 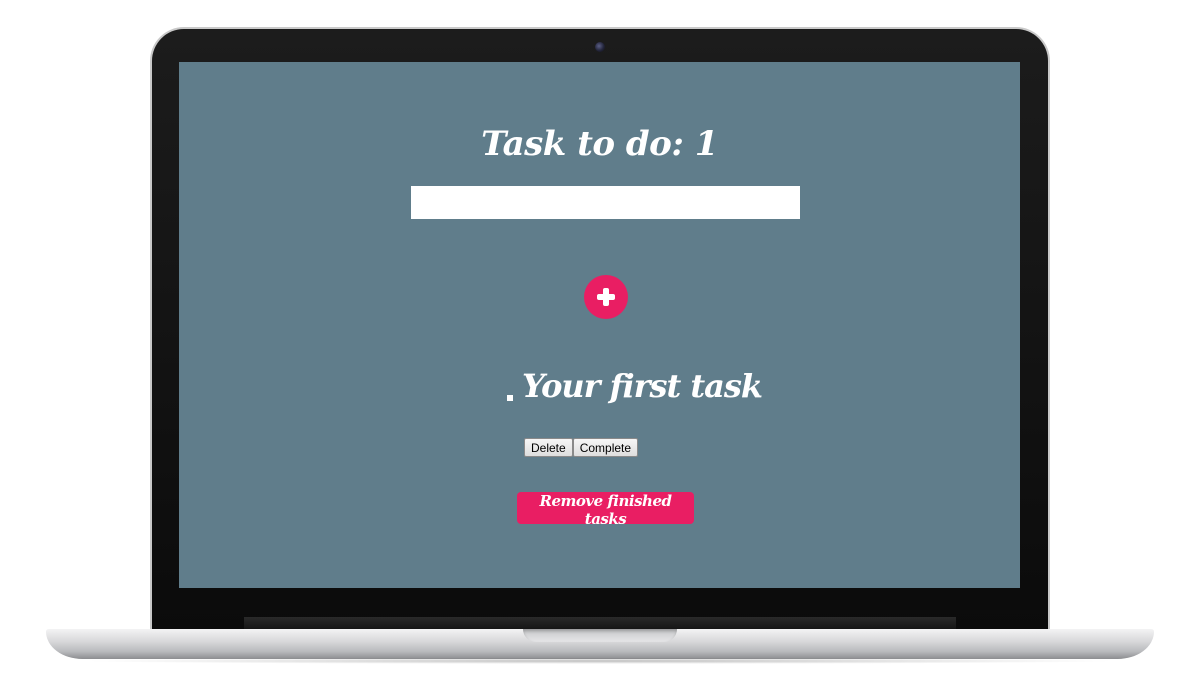 I want to click on task-input, so click(x=605, y=202).